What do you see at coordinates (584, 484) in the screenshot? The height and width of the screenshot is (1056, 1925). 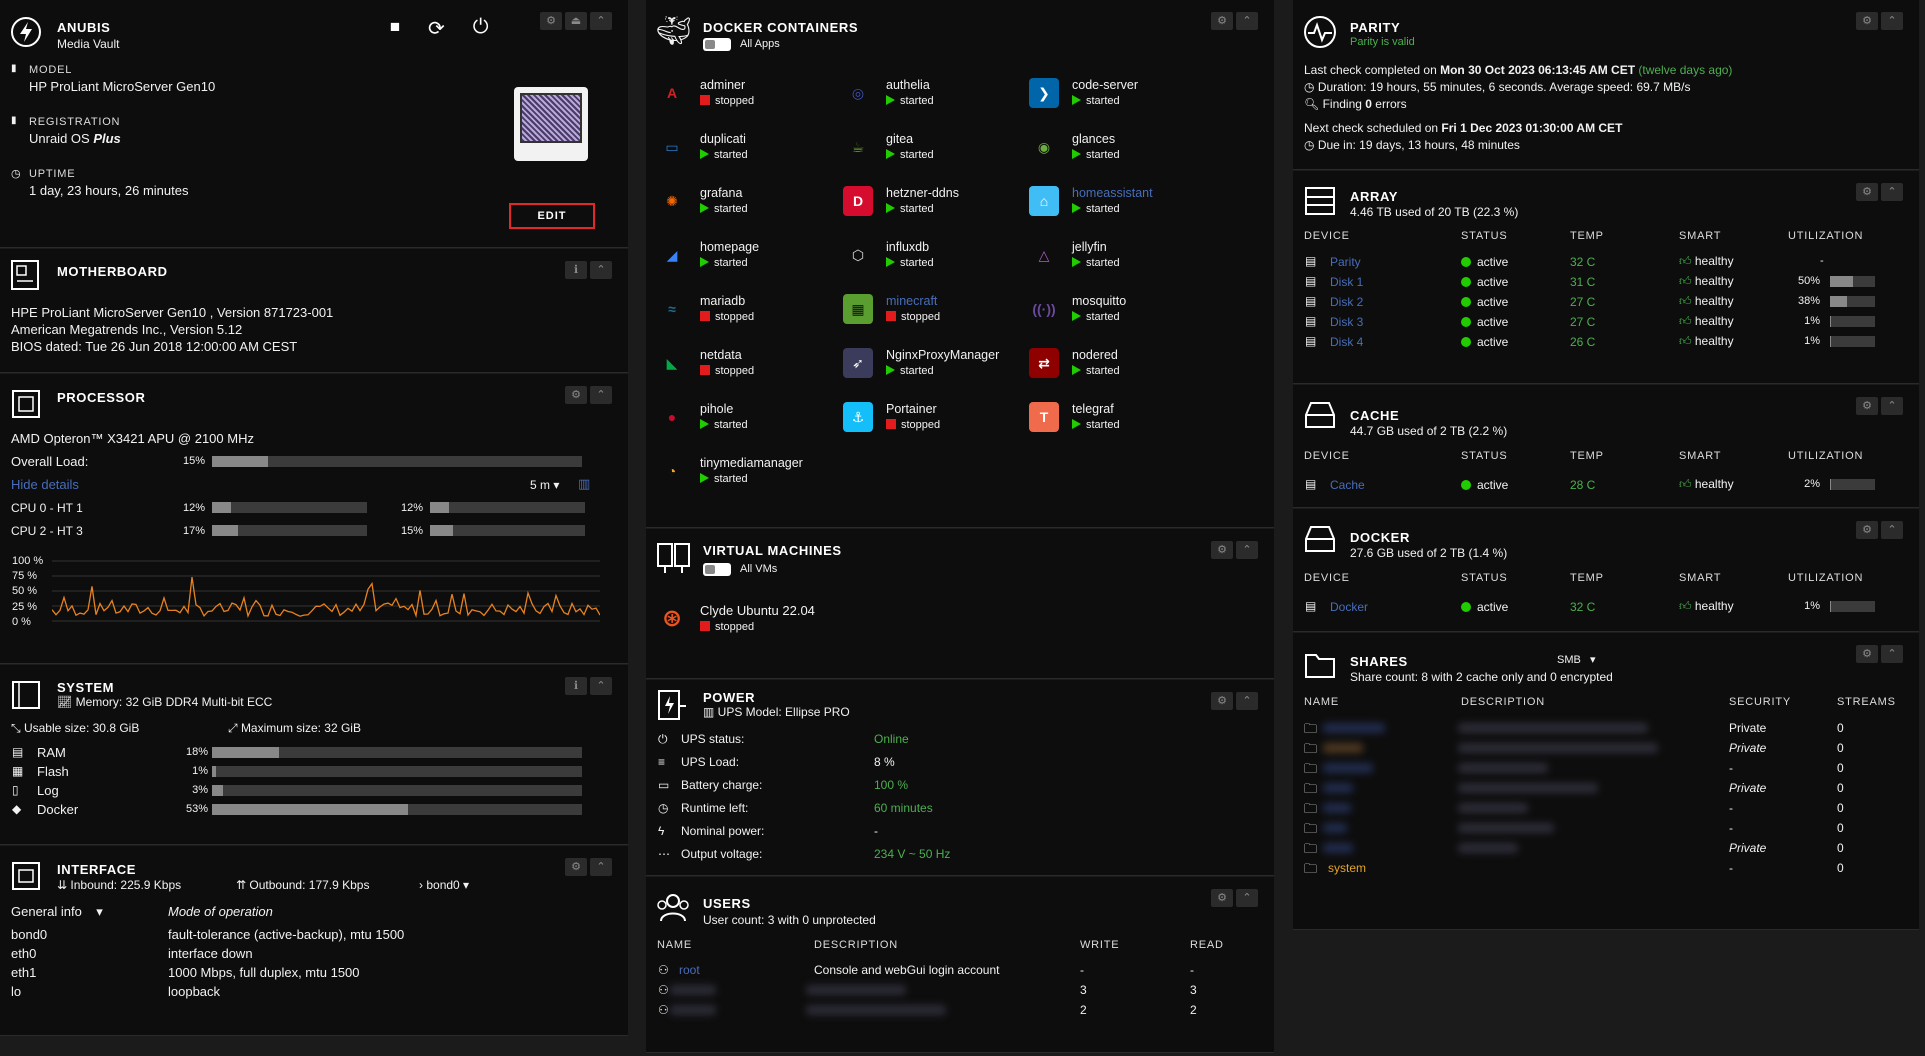 I see `chart-icon: ▥` at bounding box center [584, 484].